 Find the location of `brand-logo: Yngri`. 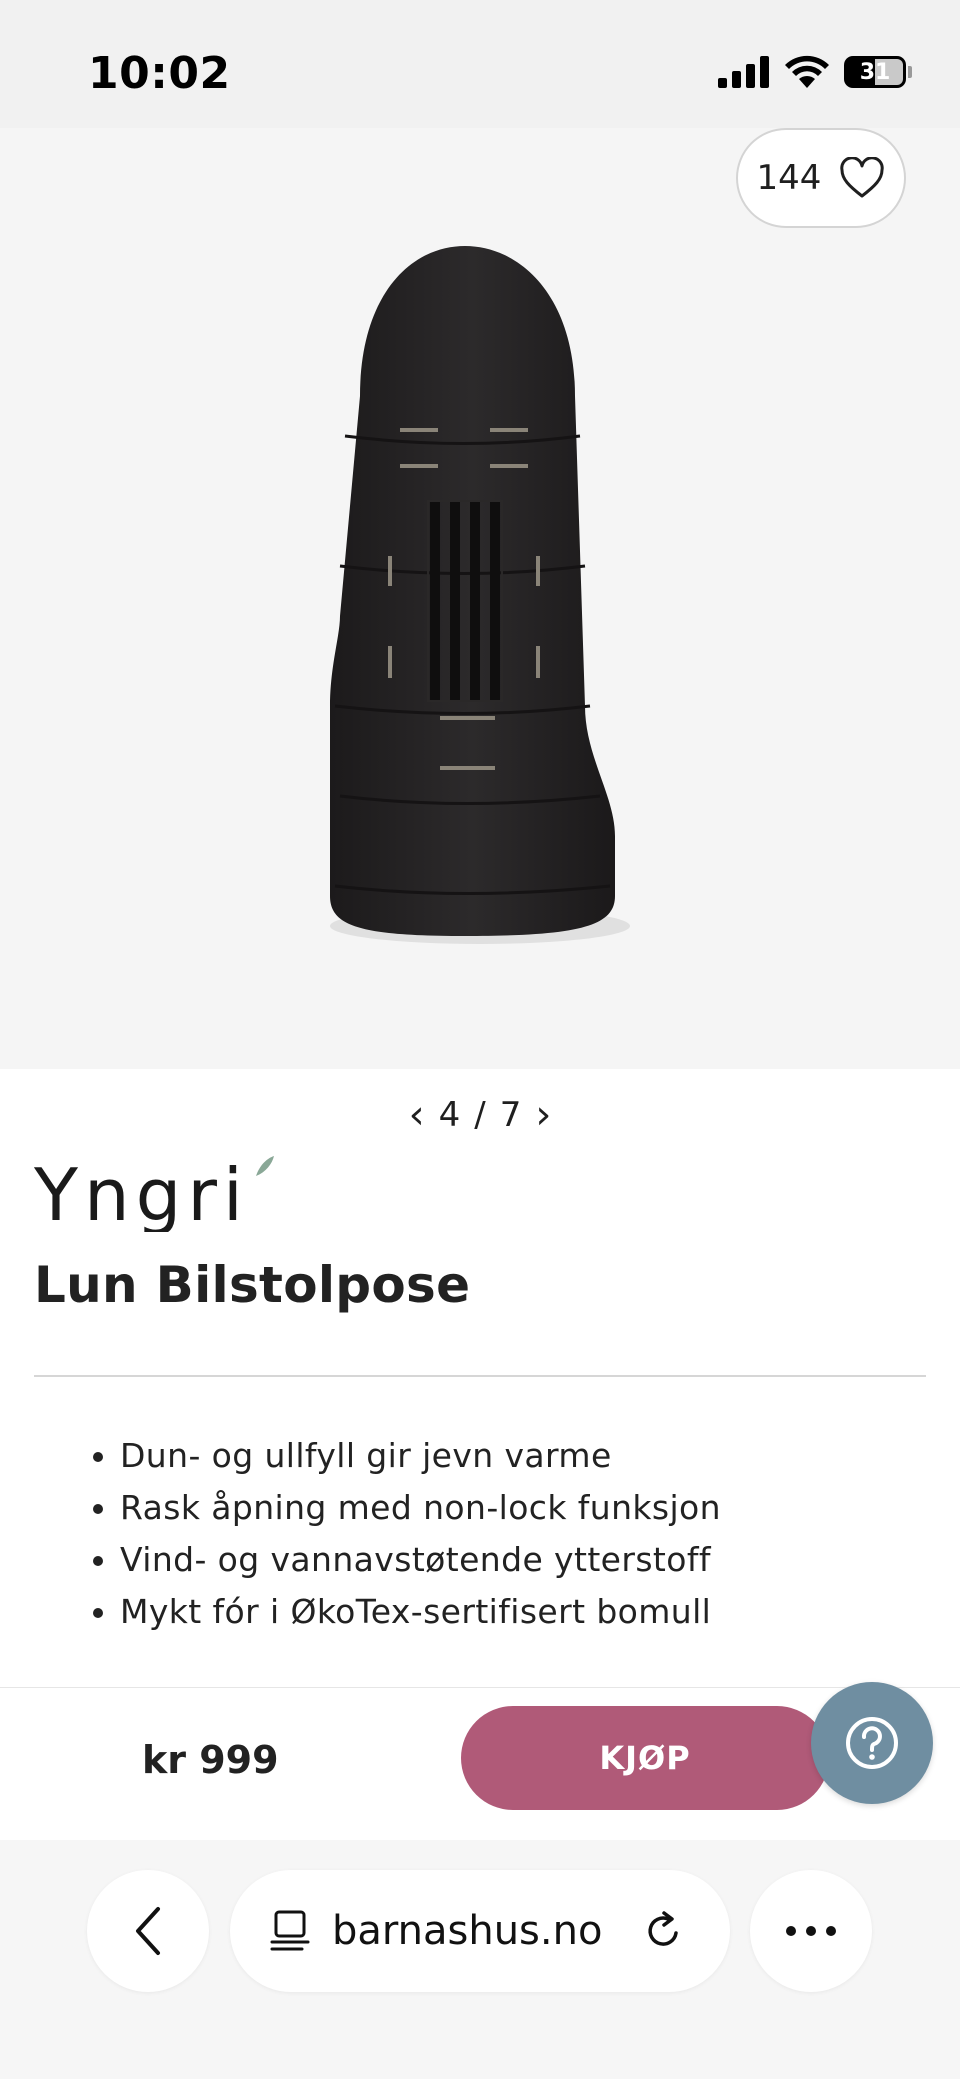

brand-logo: Yngri is located at coordinates (159, 1193).